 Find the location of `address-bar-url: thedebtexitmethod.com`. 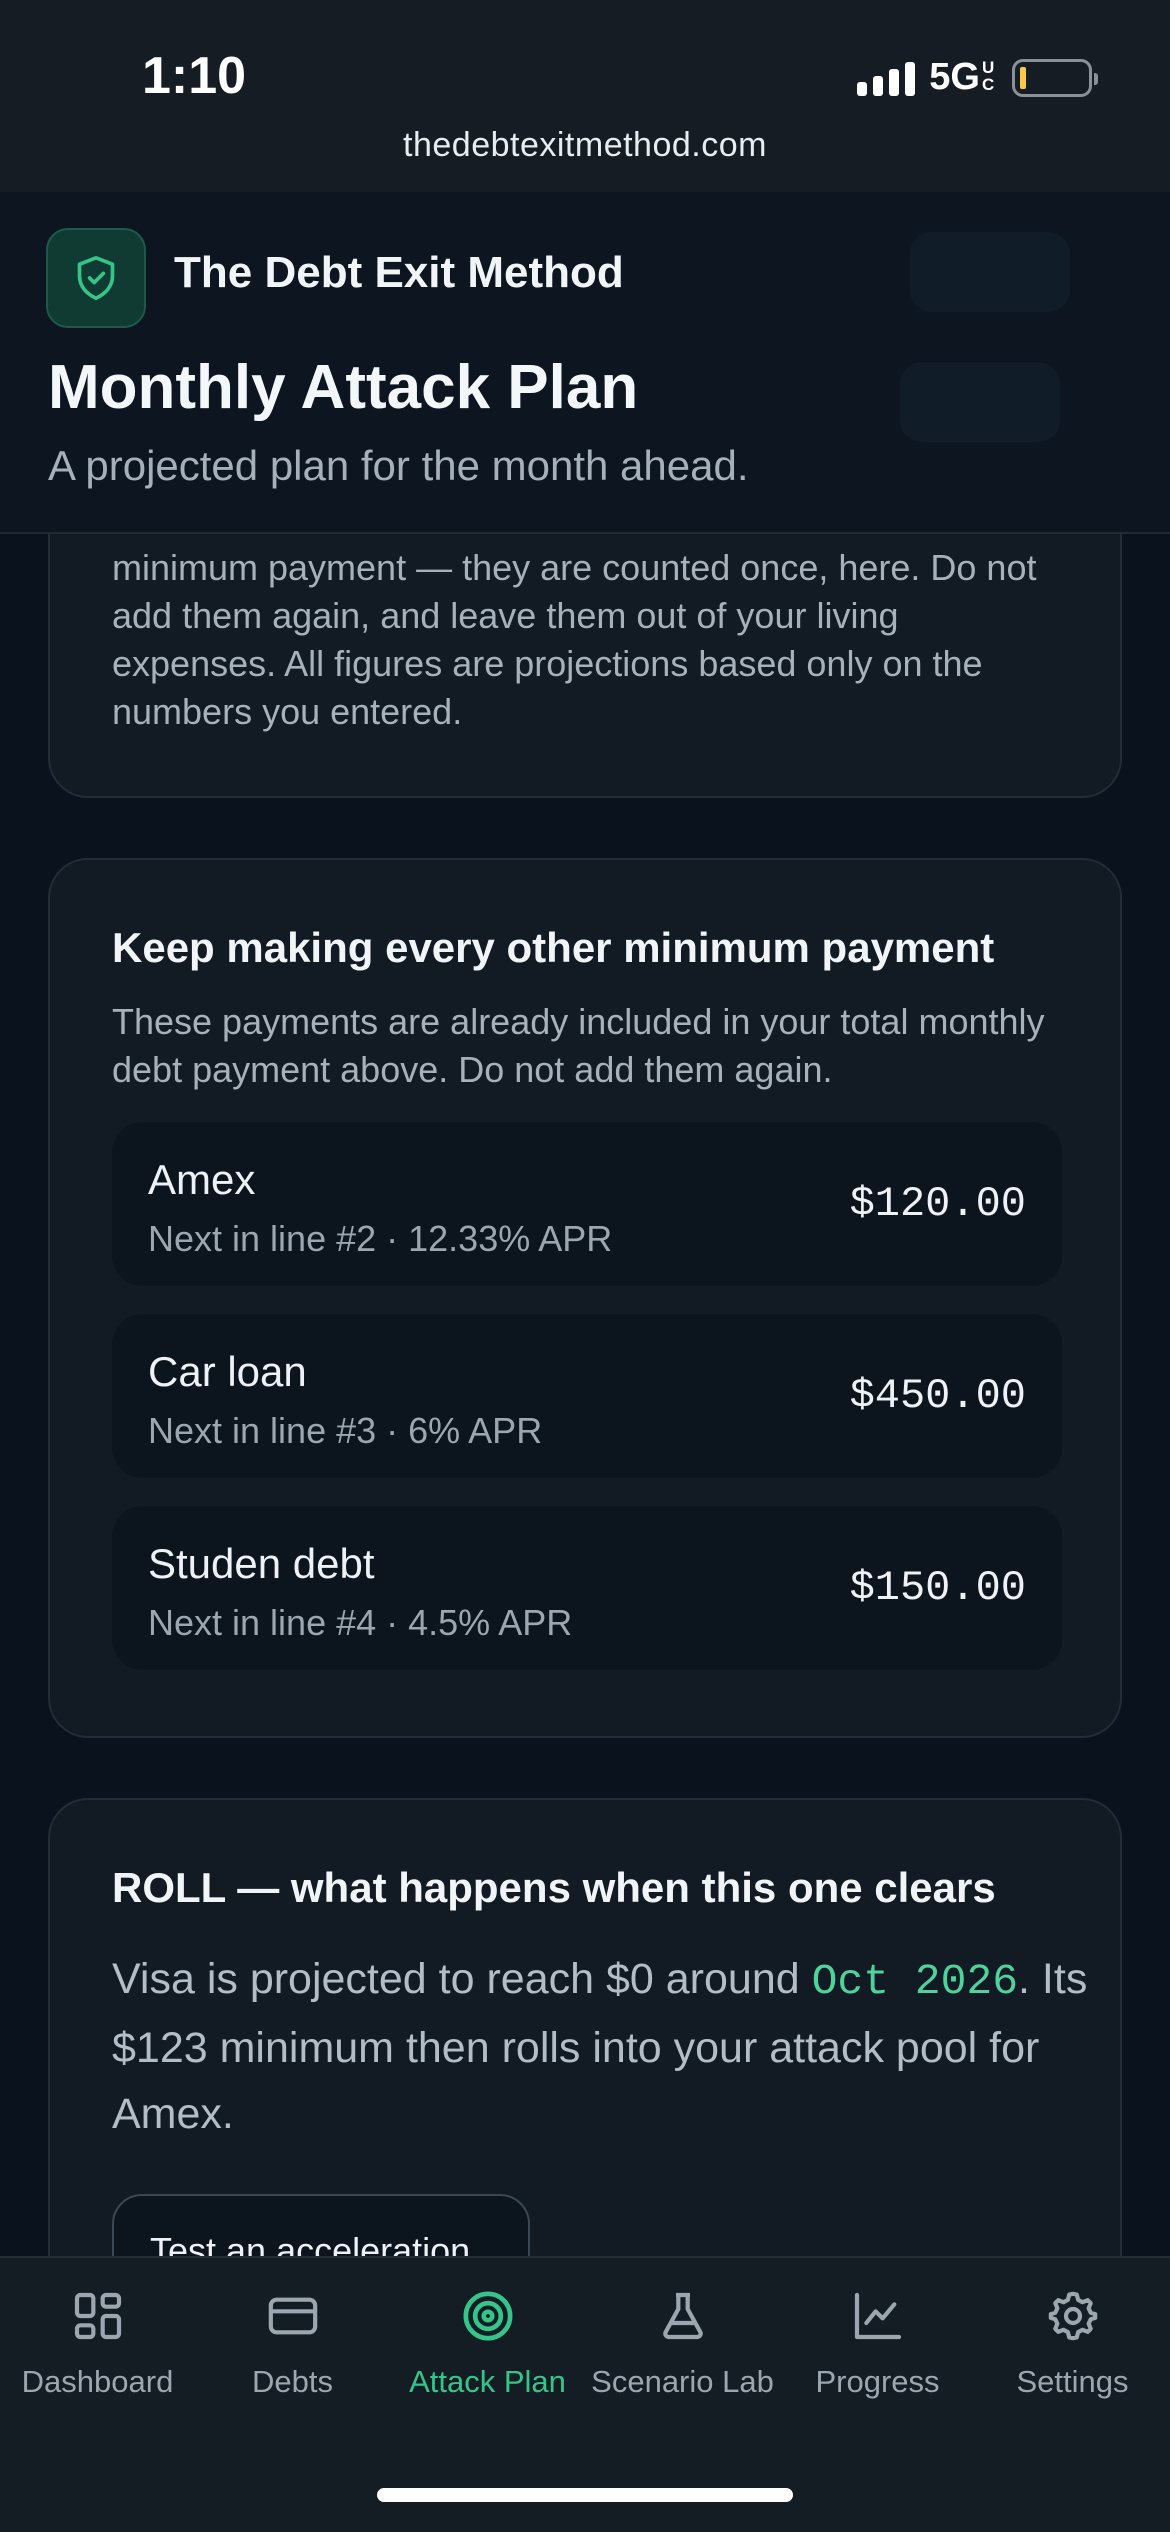

address-bar-url: thedebtexitmethod.com is located at coordinates (585, 145).